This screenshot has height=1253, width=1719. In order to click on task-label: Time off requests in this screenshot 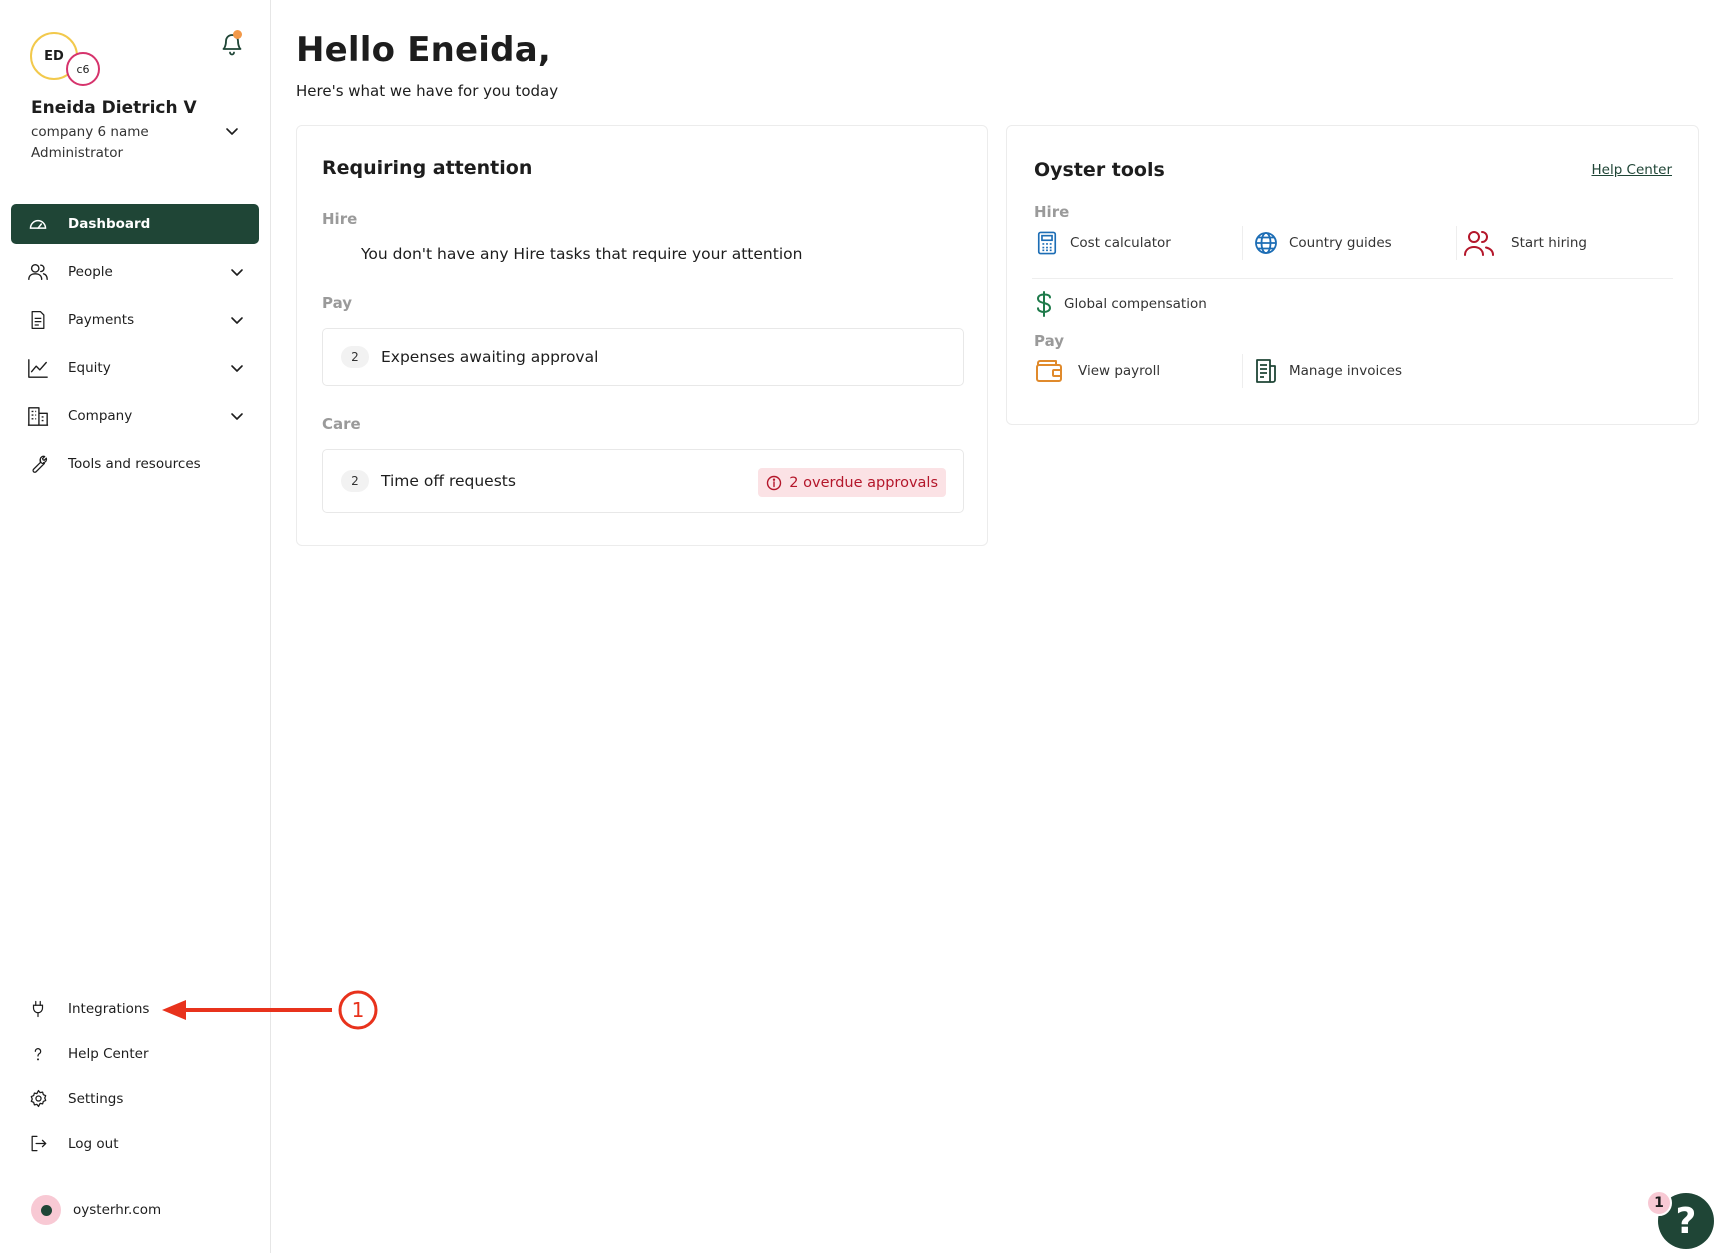, I will do `click(448, 481)`.